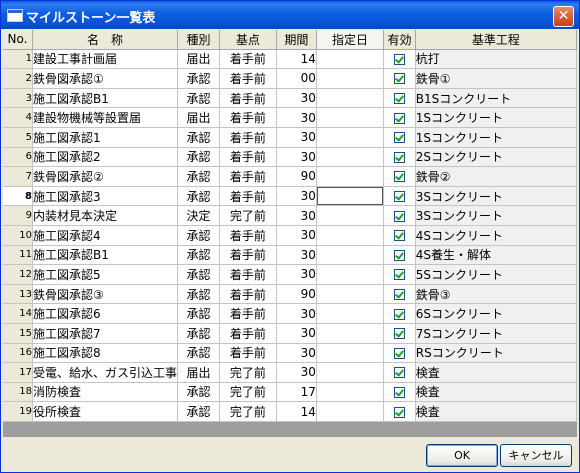  What do you see at coordinates (290, 274) in the screenshot?
I see `table-row: 12 施工図承認5 承認 着手前 30 5Sコンクリート` at bounding box center [290, 274].